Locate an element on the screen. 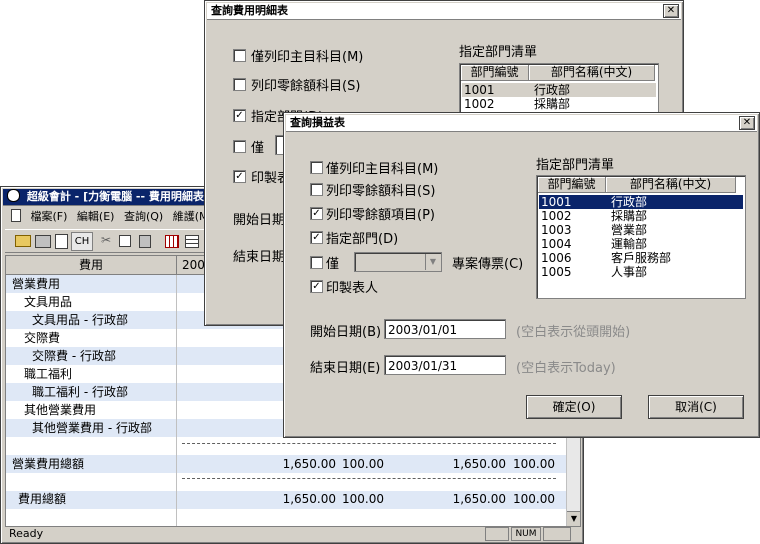  preview-icon is located at coordinates (61, 241).